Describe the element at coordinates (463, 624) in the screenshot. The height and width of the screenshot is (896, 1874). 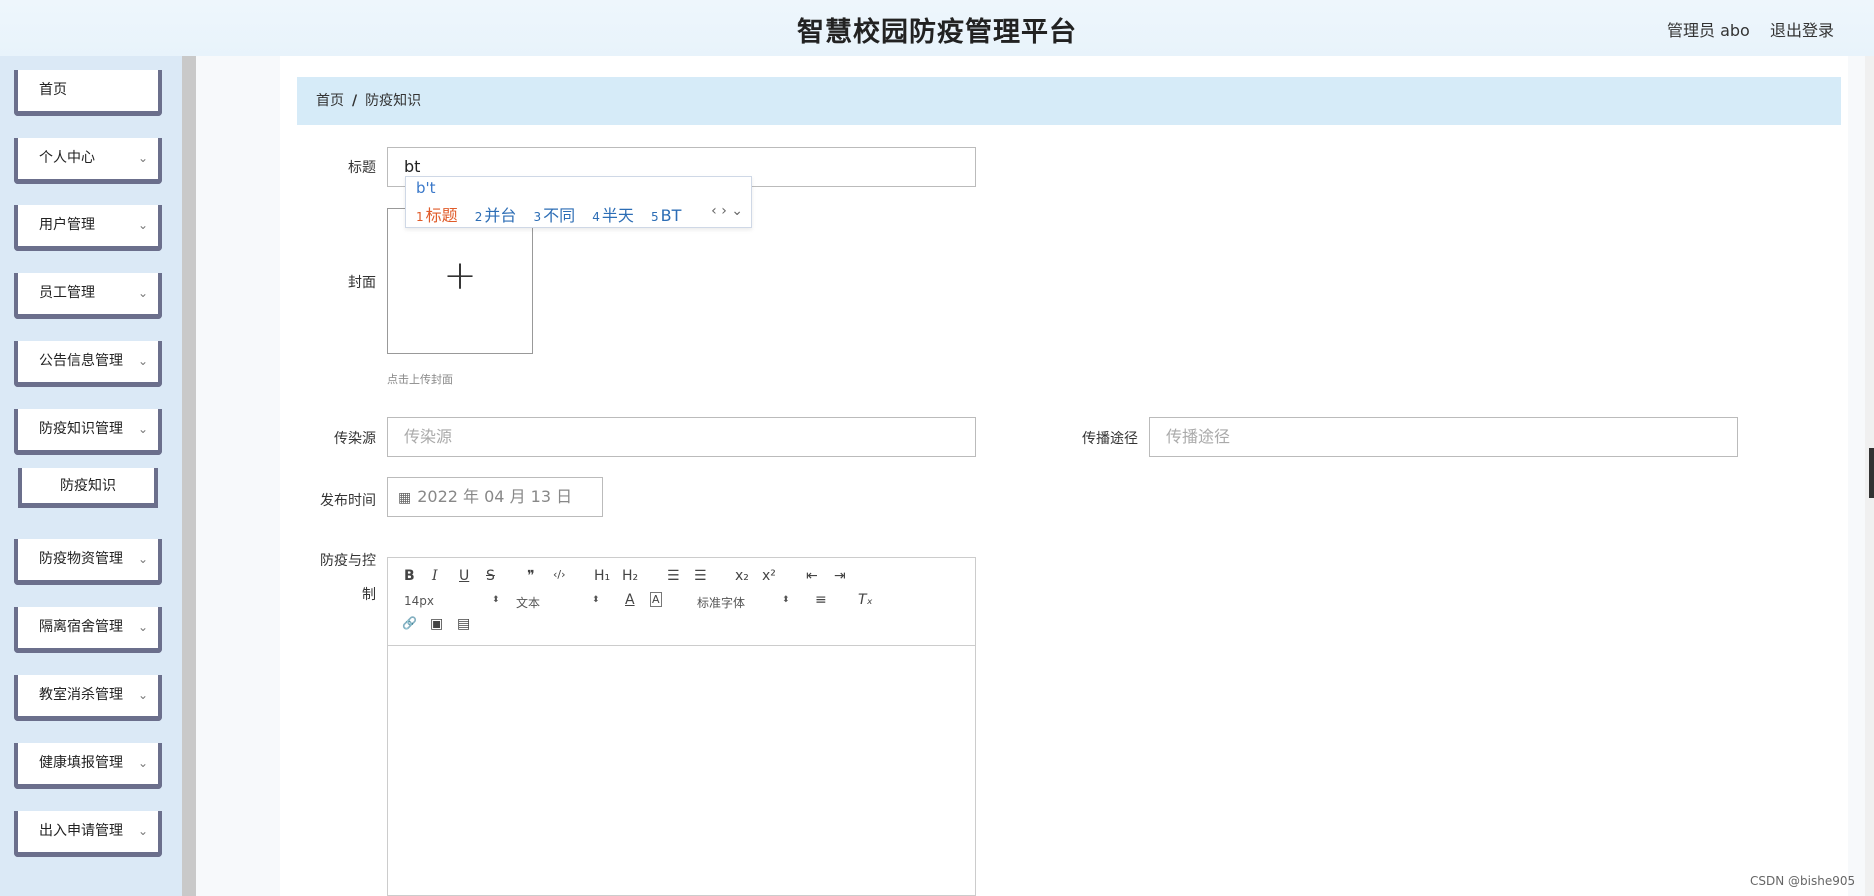
I see `video-icon: ▤` at that location.